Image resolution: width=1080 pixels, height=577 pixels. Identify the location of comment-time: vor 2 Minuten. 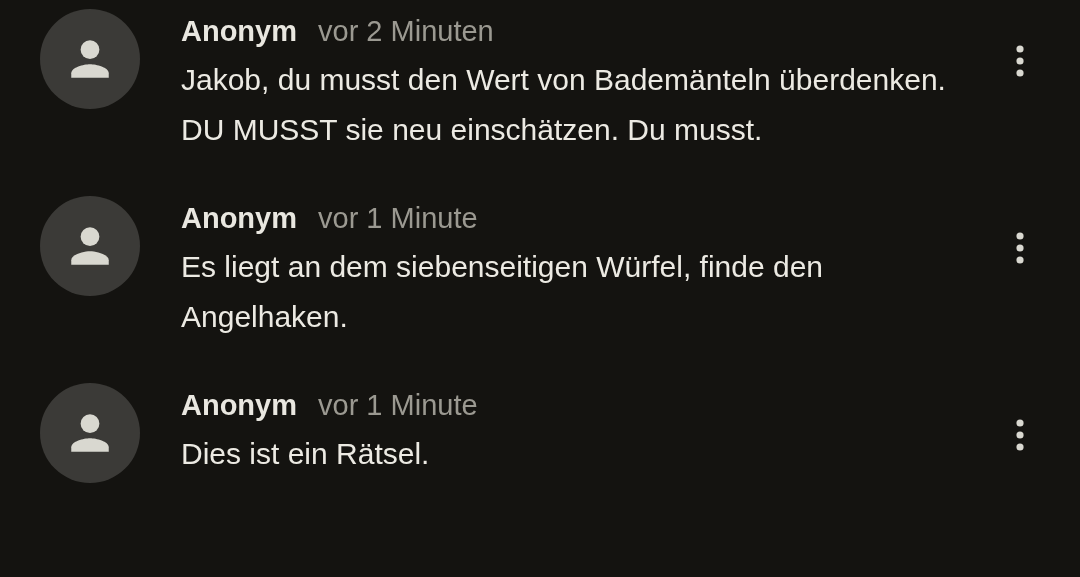
(406, 31).